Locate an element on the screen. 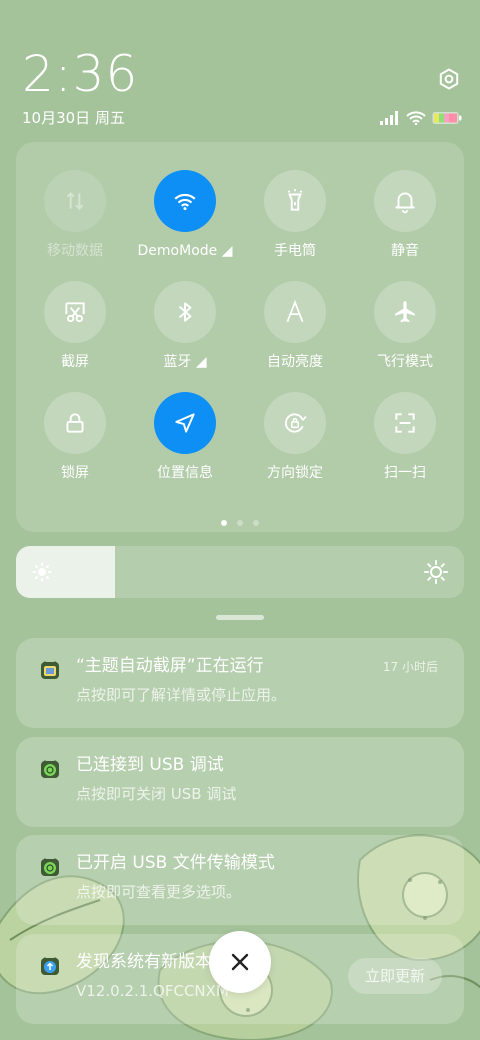  quick-toggle-scan: 扫一扫 is located at coordinates (405, 437).